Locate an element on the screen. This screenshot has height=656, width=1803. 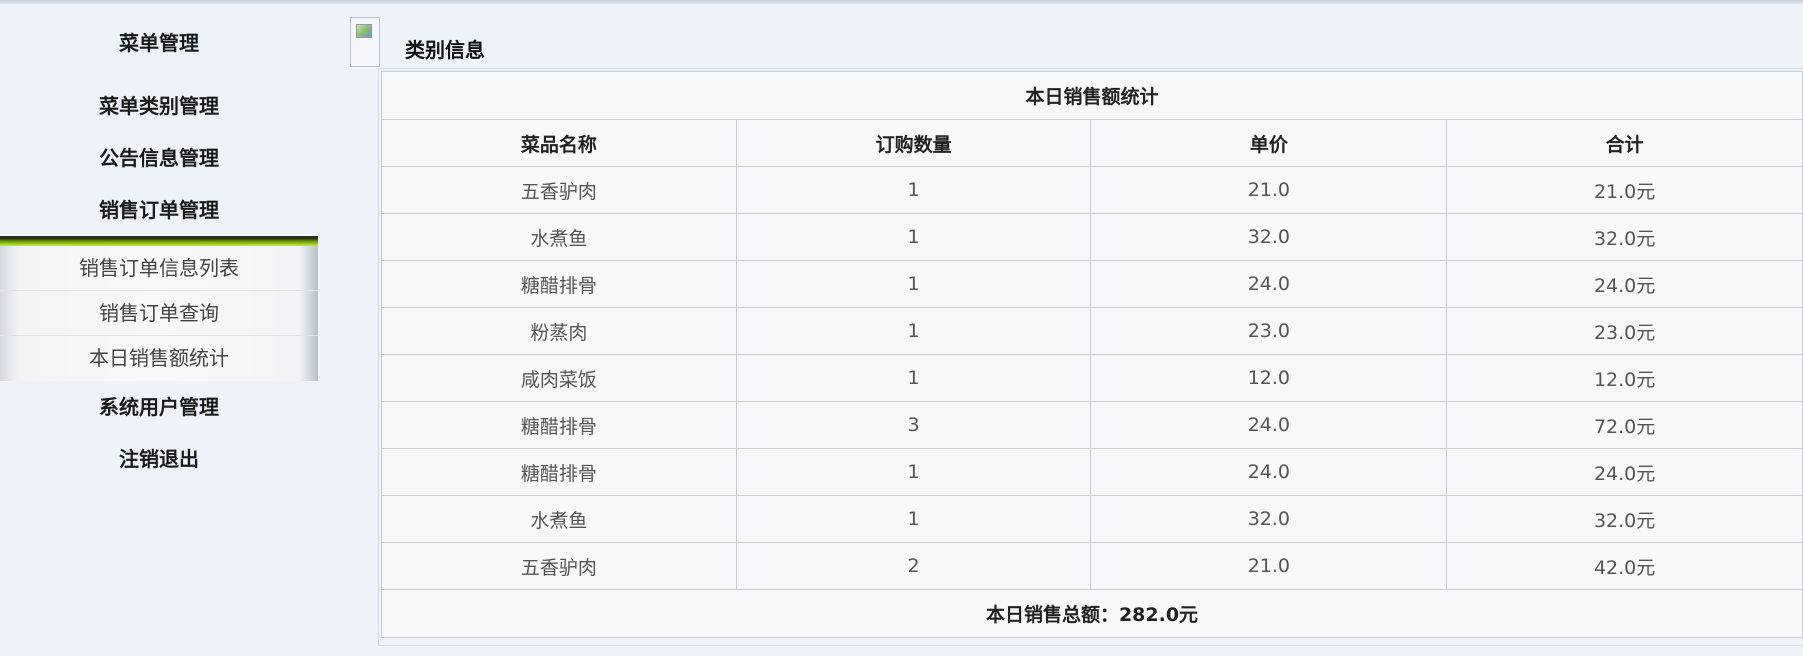
cell-unit-price: 23.0 is located at coordinates (1269, 331).